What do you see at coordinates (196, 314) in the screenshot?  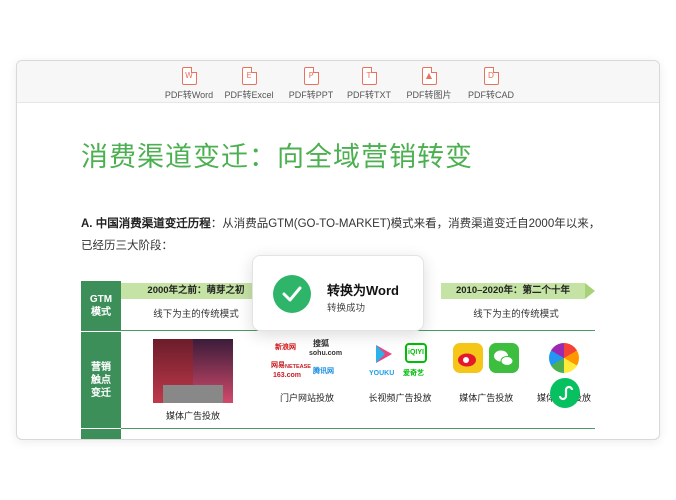 I see `stage-1-mode: 线下为主的传统模式` at bounding box center [196, 314].